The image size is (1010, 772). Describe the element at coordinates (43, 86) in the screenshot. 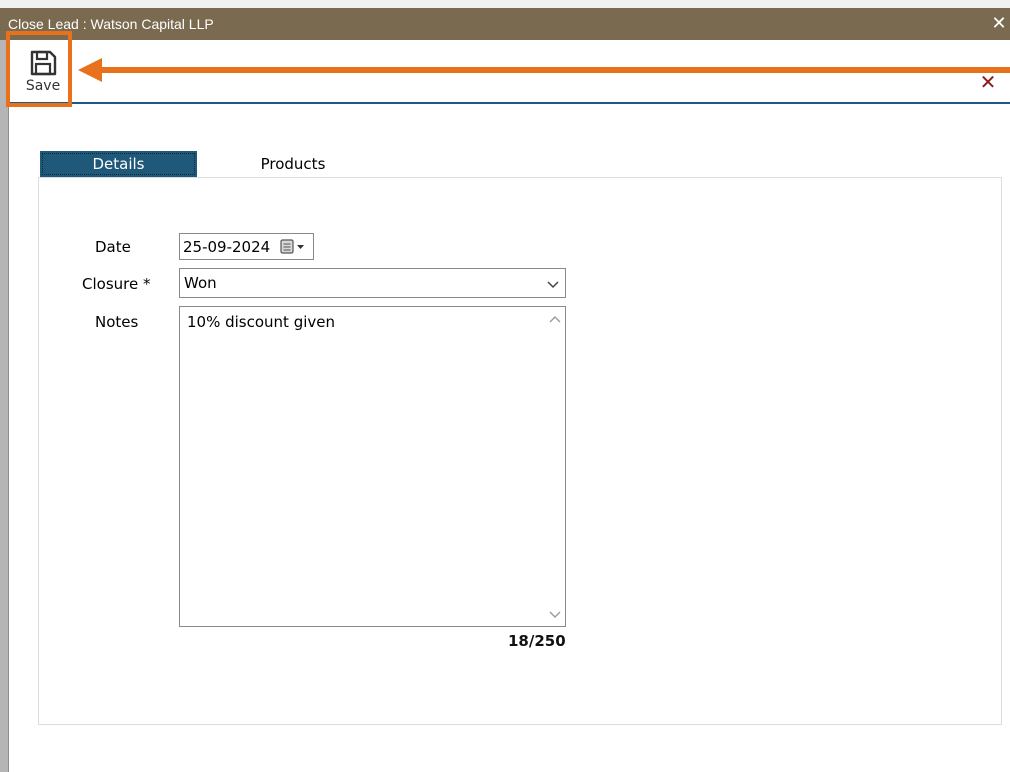

I see `save-button-label: Save` at that location.